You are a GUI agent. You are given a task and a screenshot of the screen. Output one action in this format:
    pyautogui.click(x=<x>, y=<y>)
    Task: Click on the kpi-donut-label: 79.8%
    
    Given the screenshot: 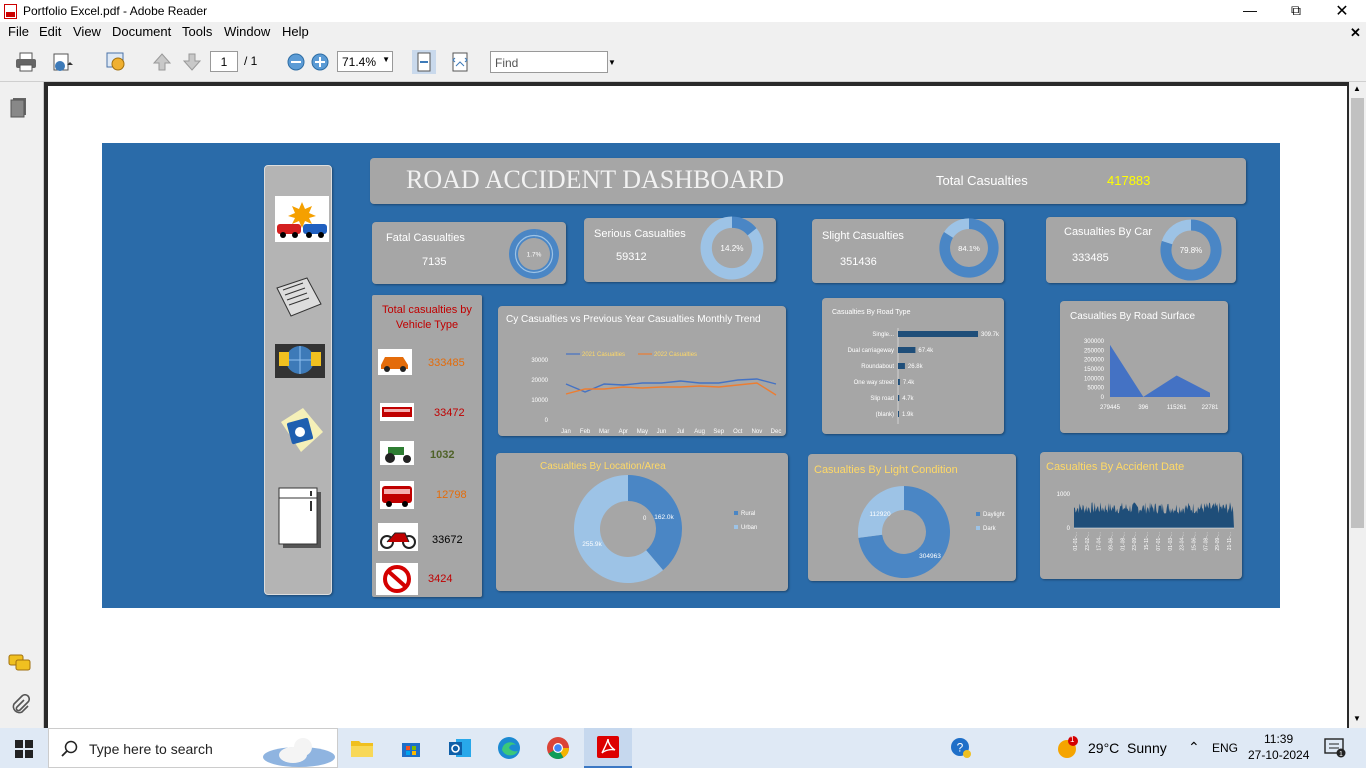 What is the action you would take?
    pyautogui.click(x=1191, y=250)
    